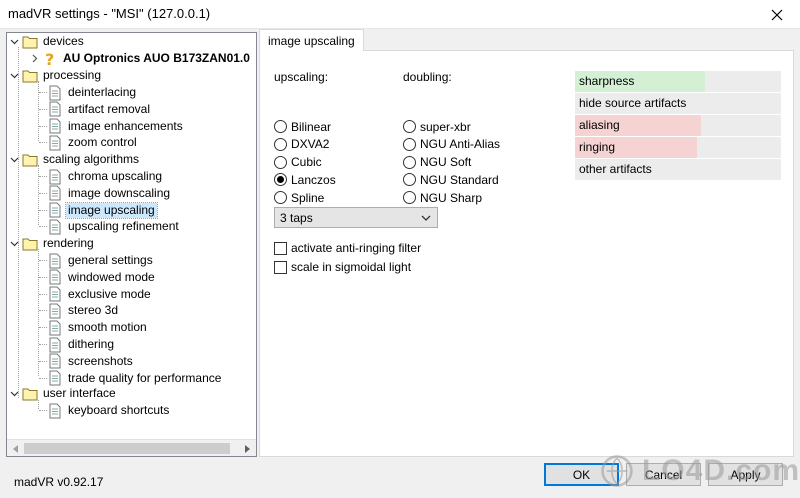 This screenshot has height=498, width=800. I want to click on upscaling-radio-spline: Spline, so click(299, 197).